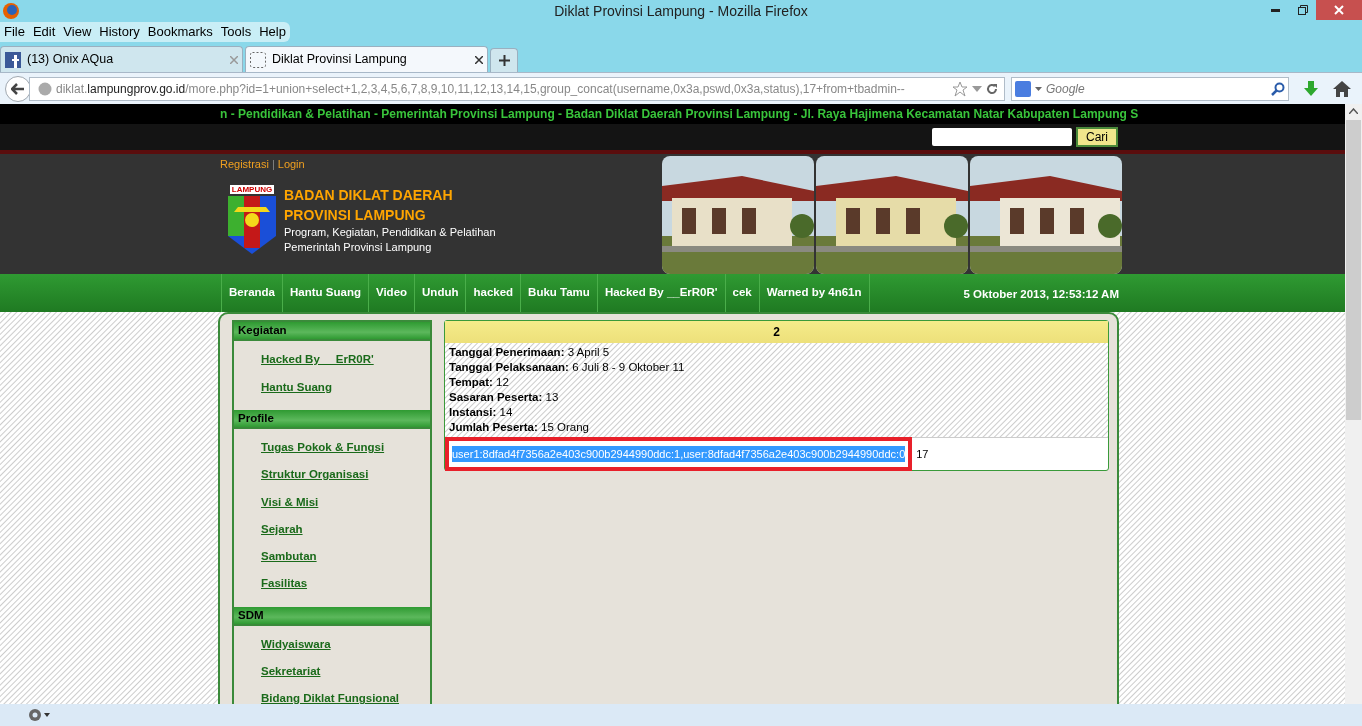 This screenshot has height=726, width=1362. Describe the element at coordinates (11, 11) in the screenshot. I see `browser-logo-icon` at that location.